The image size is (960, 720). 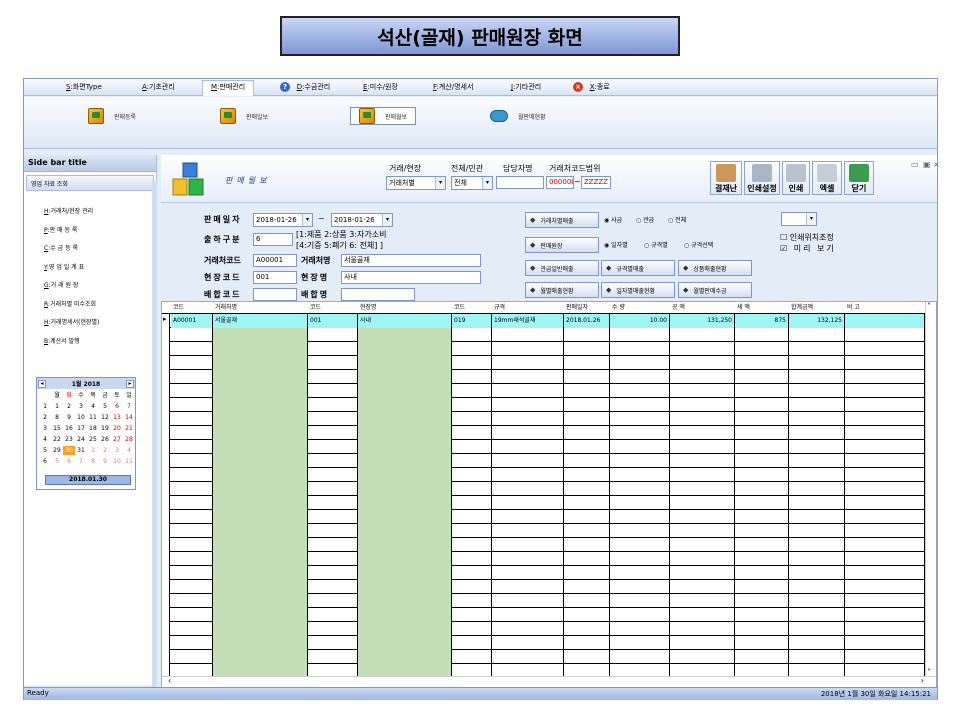 I want to click on sidebar-item-client-site: H:거래처/현장 관리, so click(x=100, y=212).